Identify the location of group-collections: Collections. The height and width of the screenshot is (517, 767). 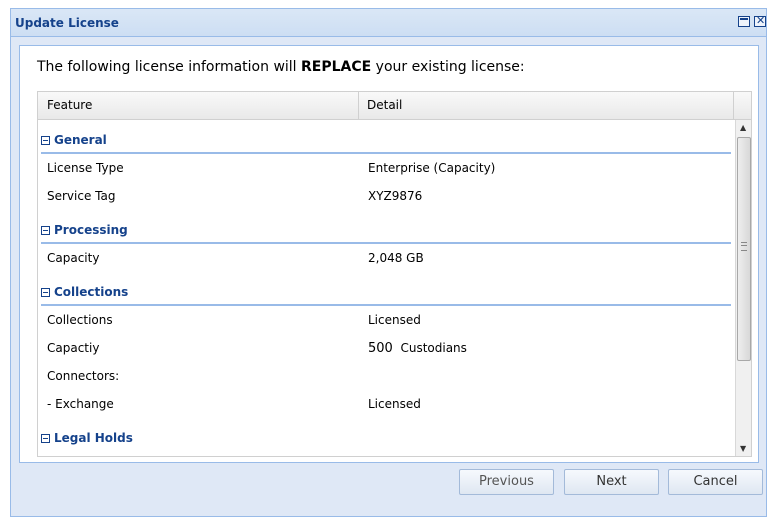
(386, 289).